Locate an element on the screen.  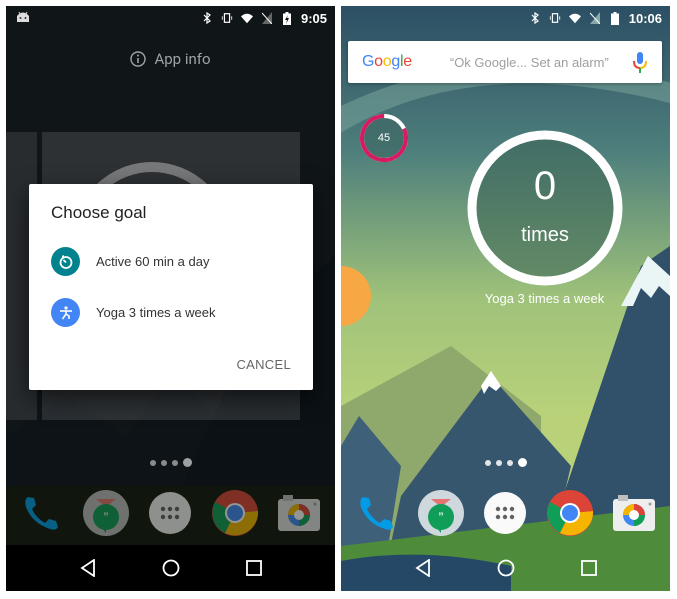
timer-icon is located at coordinates (65, 261).